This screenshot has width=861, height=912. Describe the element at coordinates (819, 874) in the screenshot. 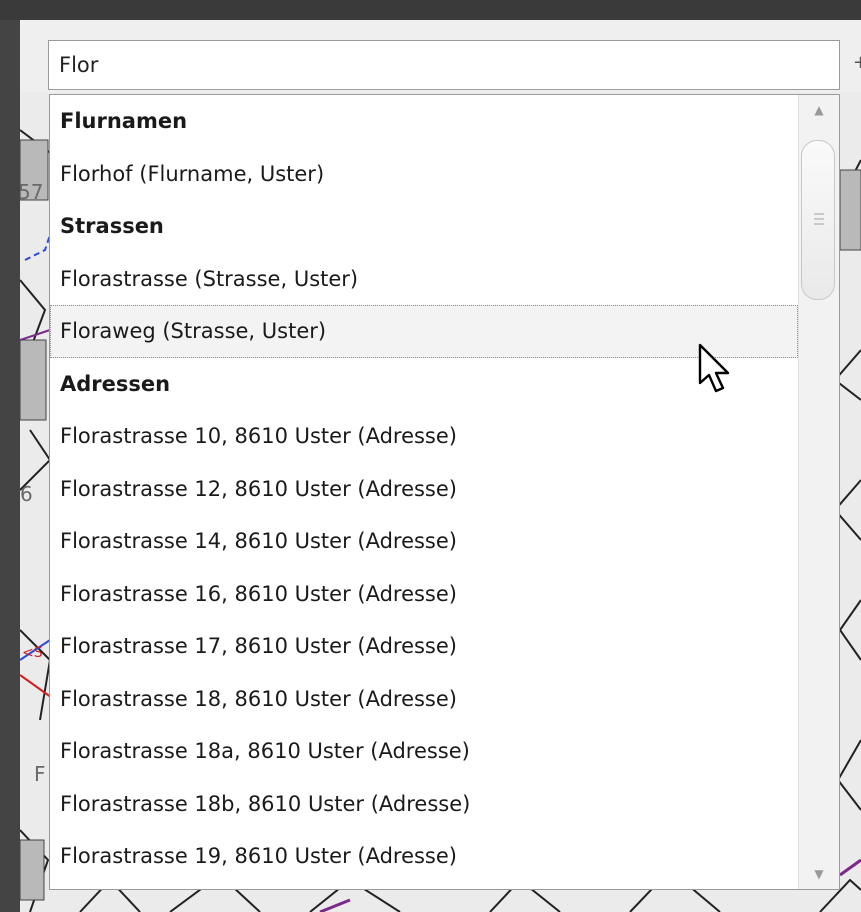

I see `scroll-down-icon: ▼` at that location.